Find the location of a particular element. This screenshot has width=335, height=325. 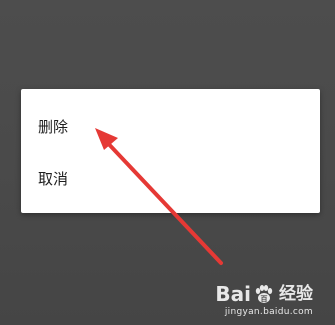

watermark-product: 经验 is located at coordinates (296, 294).